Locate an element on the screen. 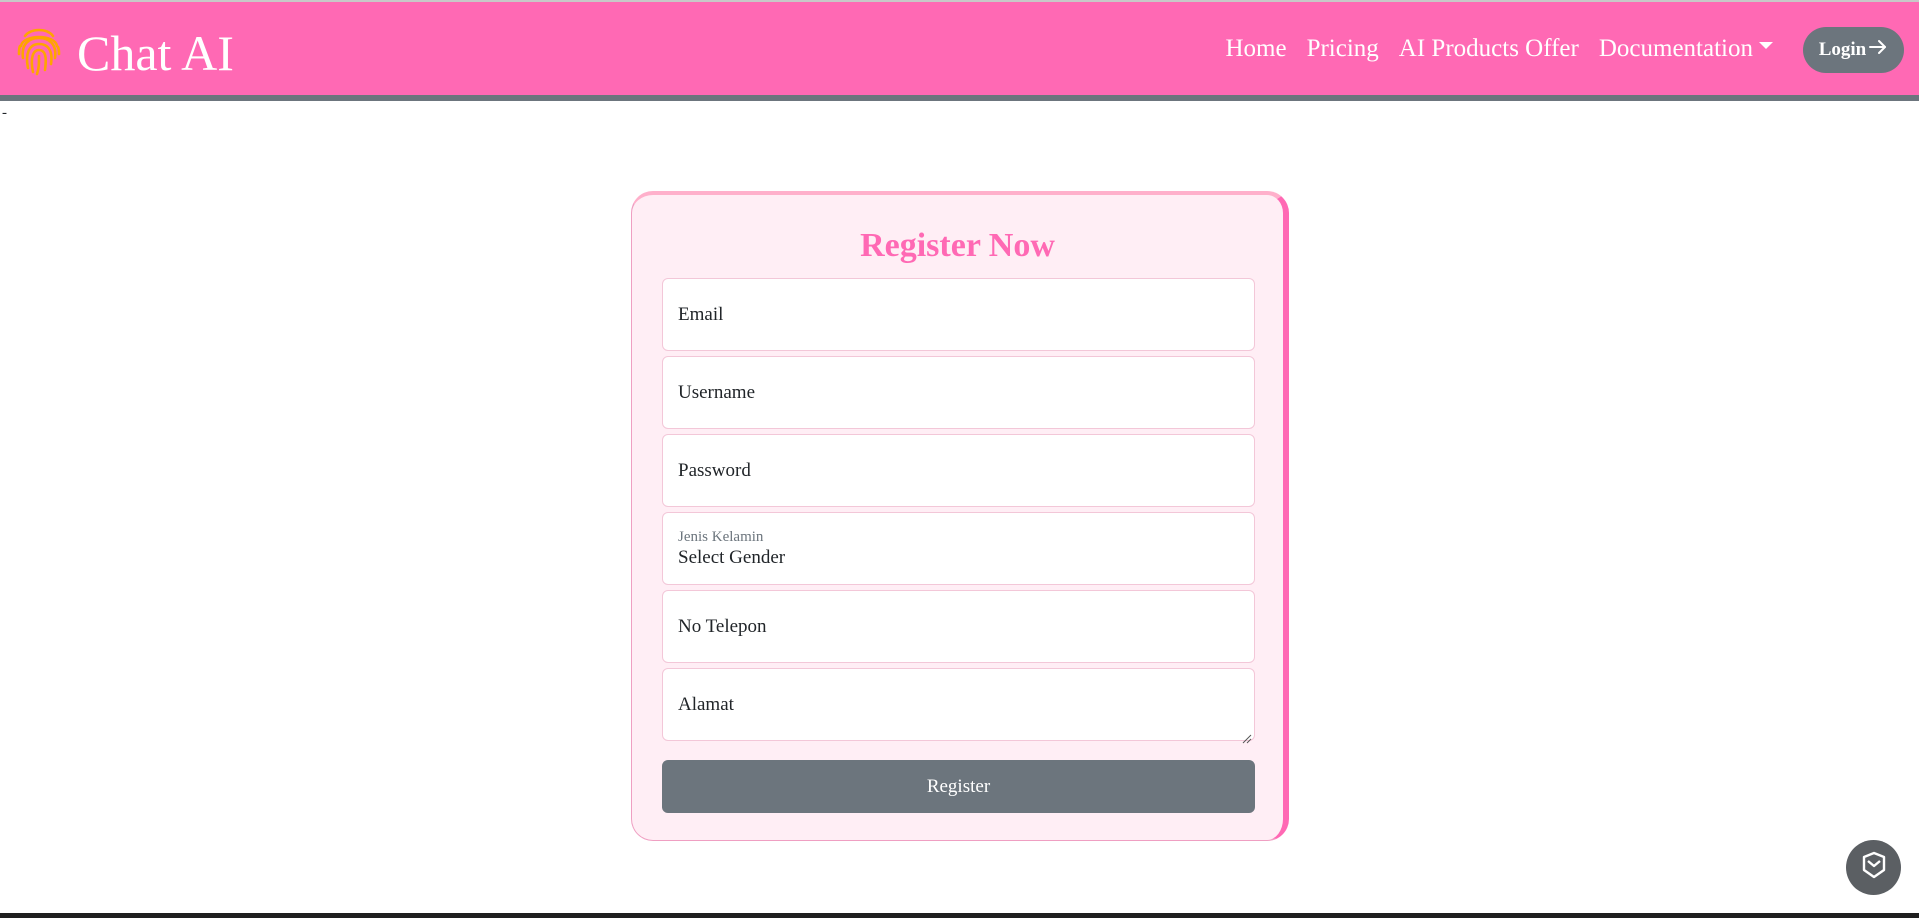 This screenshot has height=918, width=1919. nav-dropdown-documentation: Documentation is located at coordinates (1686, 48).